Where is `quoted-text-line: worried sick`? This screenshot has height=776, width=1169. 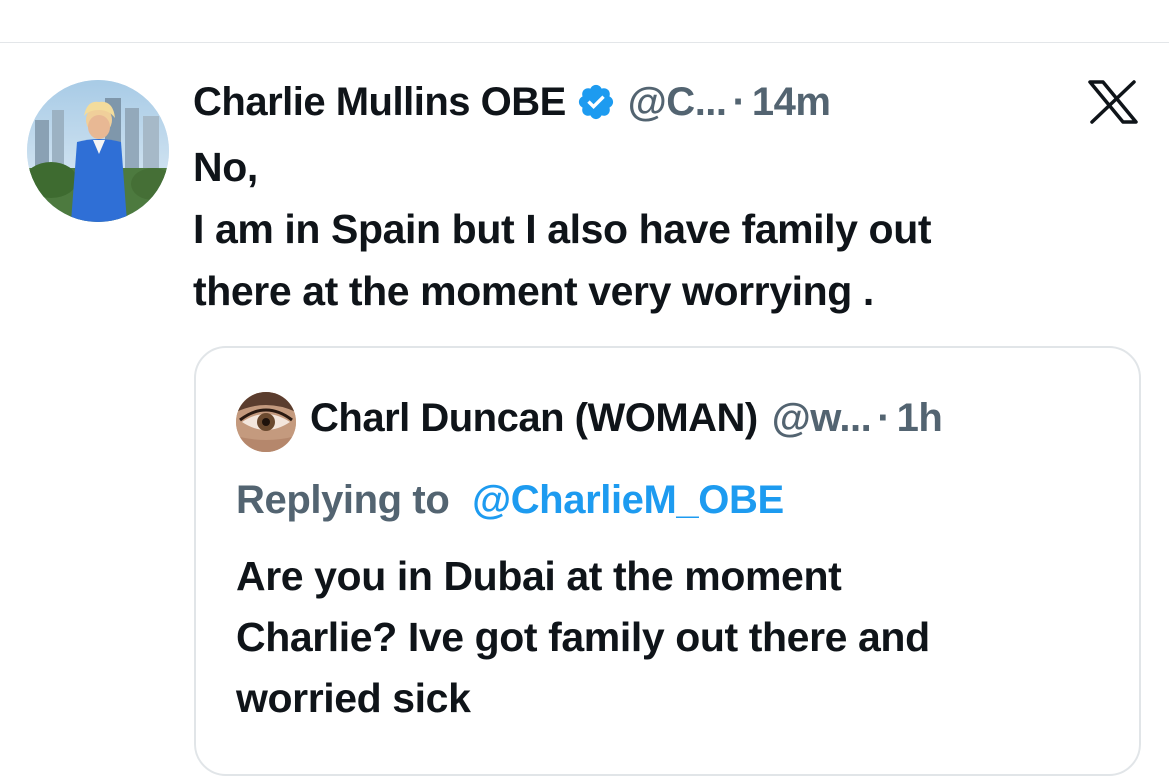
quoted-text-line: worried sick is located at coordinates (353, 698).